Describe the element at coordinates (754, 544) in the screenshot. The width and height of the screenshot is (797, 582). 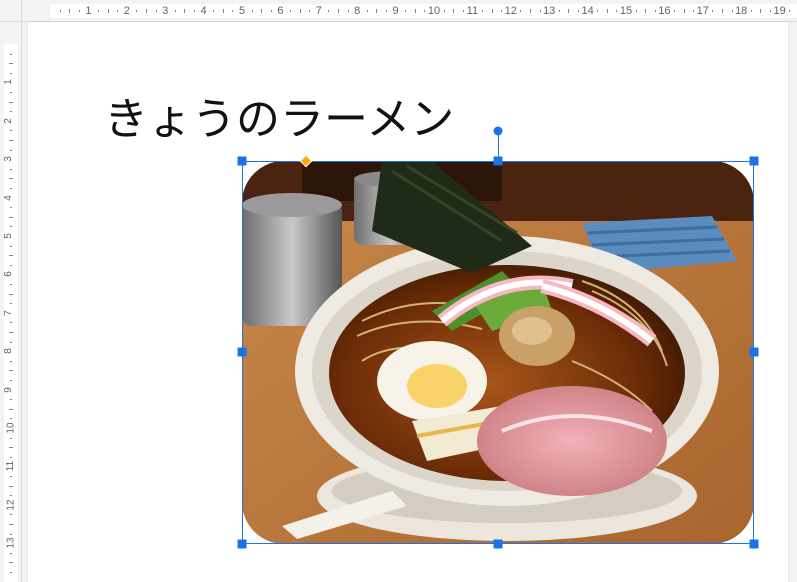
I see `resize-handle-bottom-right` at that location.